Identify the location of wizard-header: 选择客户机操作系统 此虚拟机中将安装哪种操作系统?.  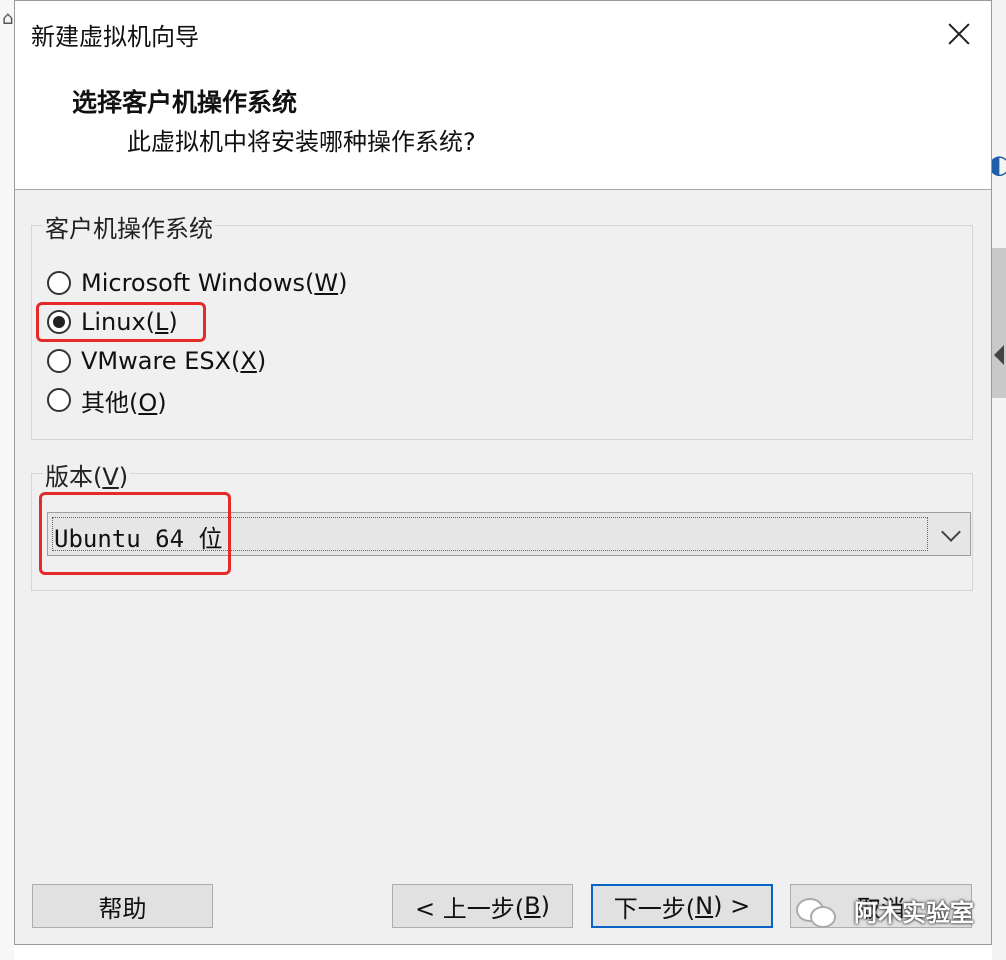
(503, 128).